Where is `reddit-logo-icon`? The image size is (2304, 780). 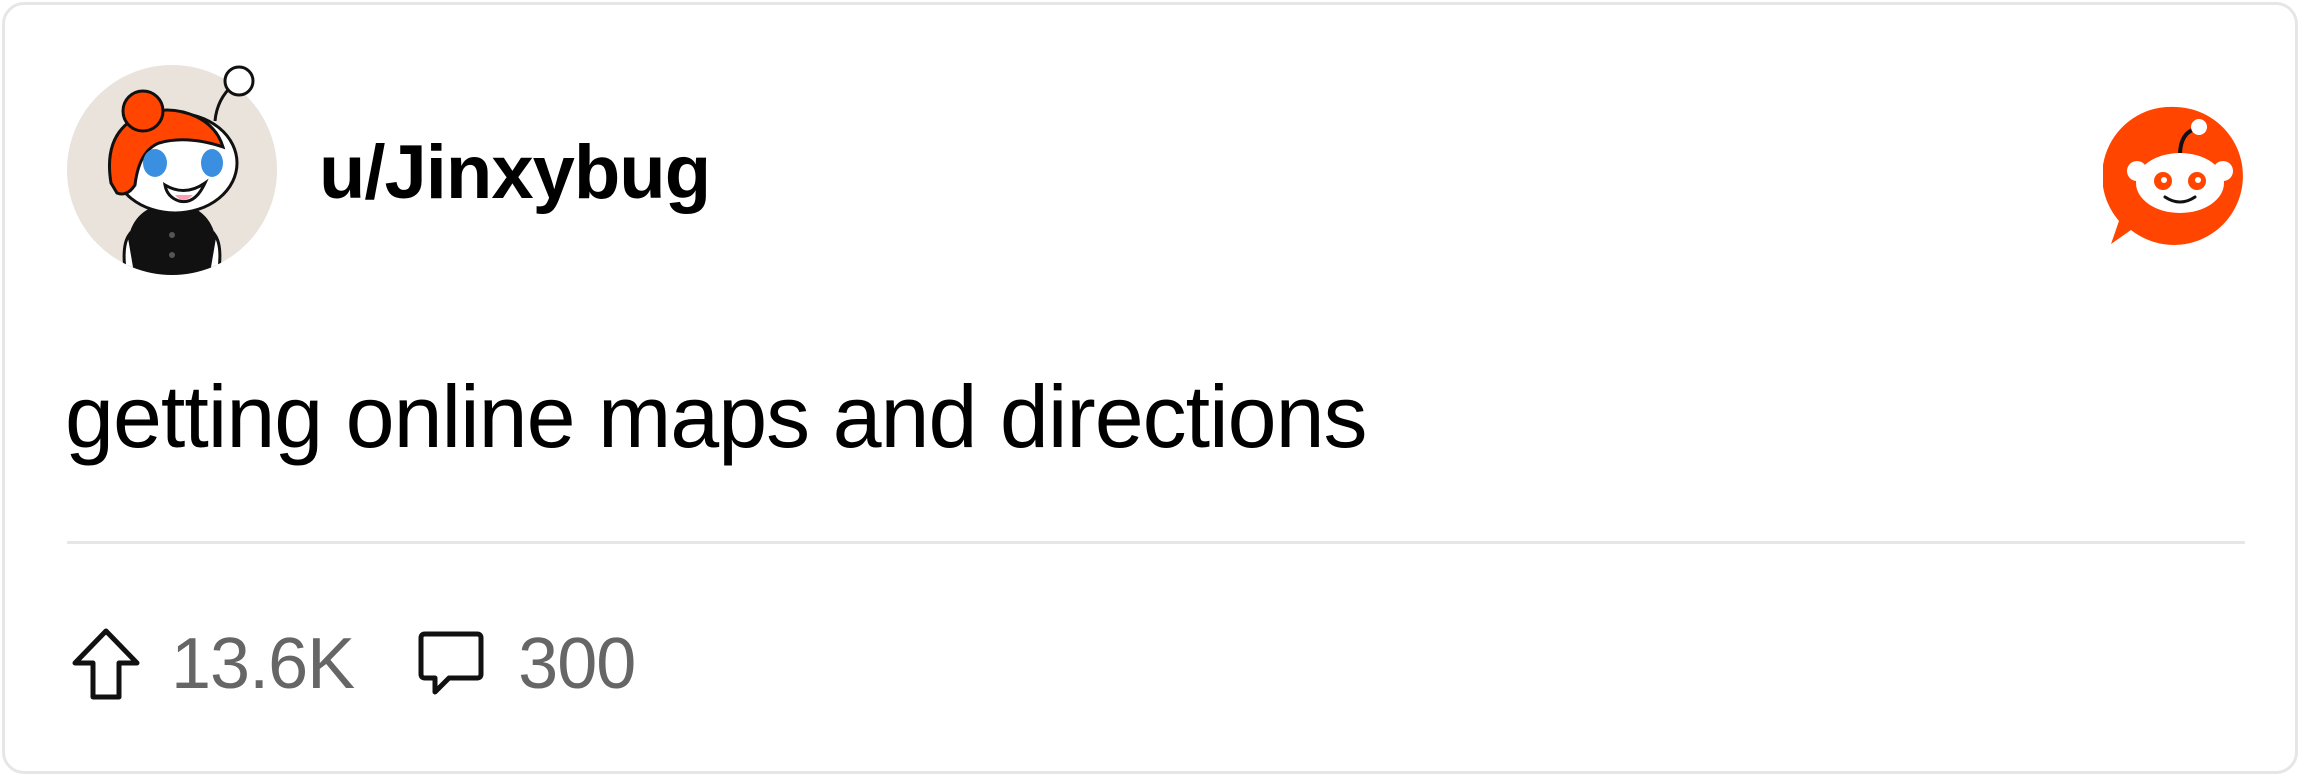
reddit-logo-icon is located at coordinates (2175, 176).